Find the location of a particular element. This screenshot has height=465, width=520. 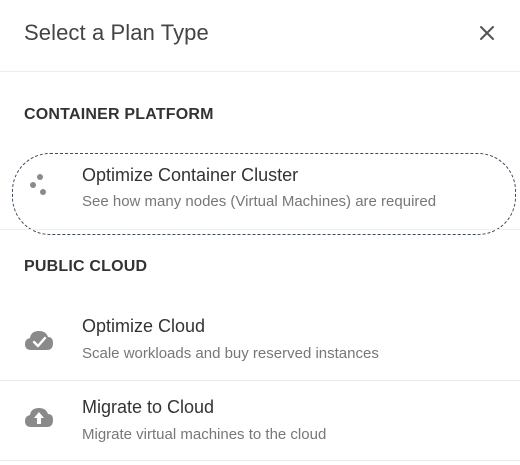

plan-option-description: Migrate virtual machines to the cloud is located at coordinates (204, 434).